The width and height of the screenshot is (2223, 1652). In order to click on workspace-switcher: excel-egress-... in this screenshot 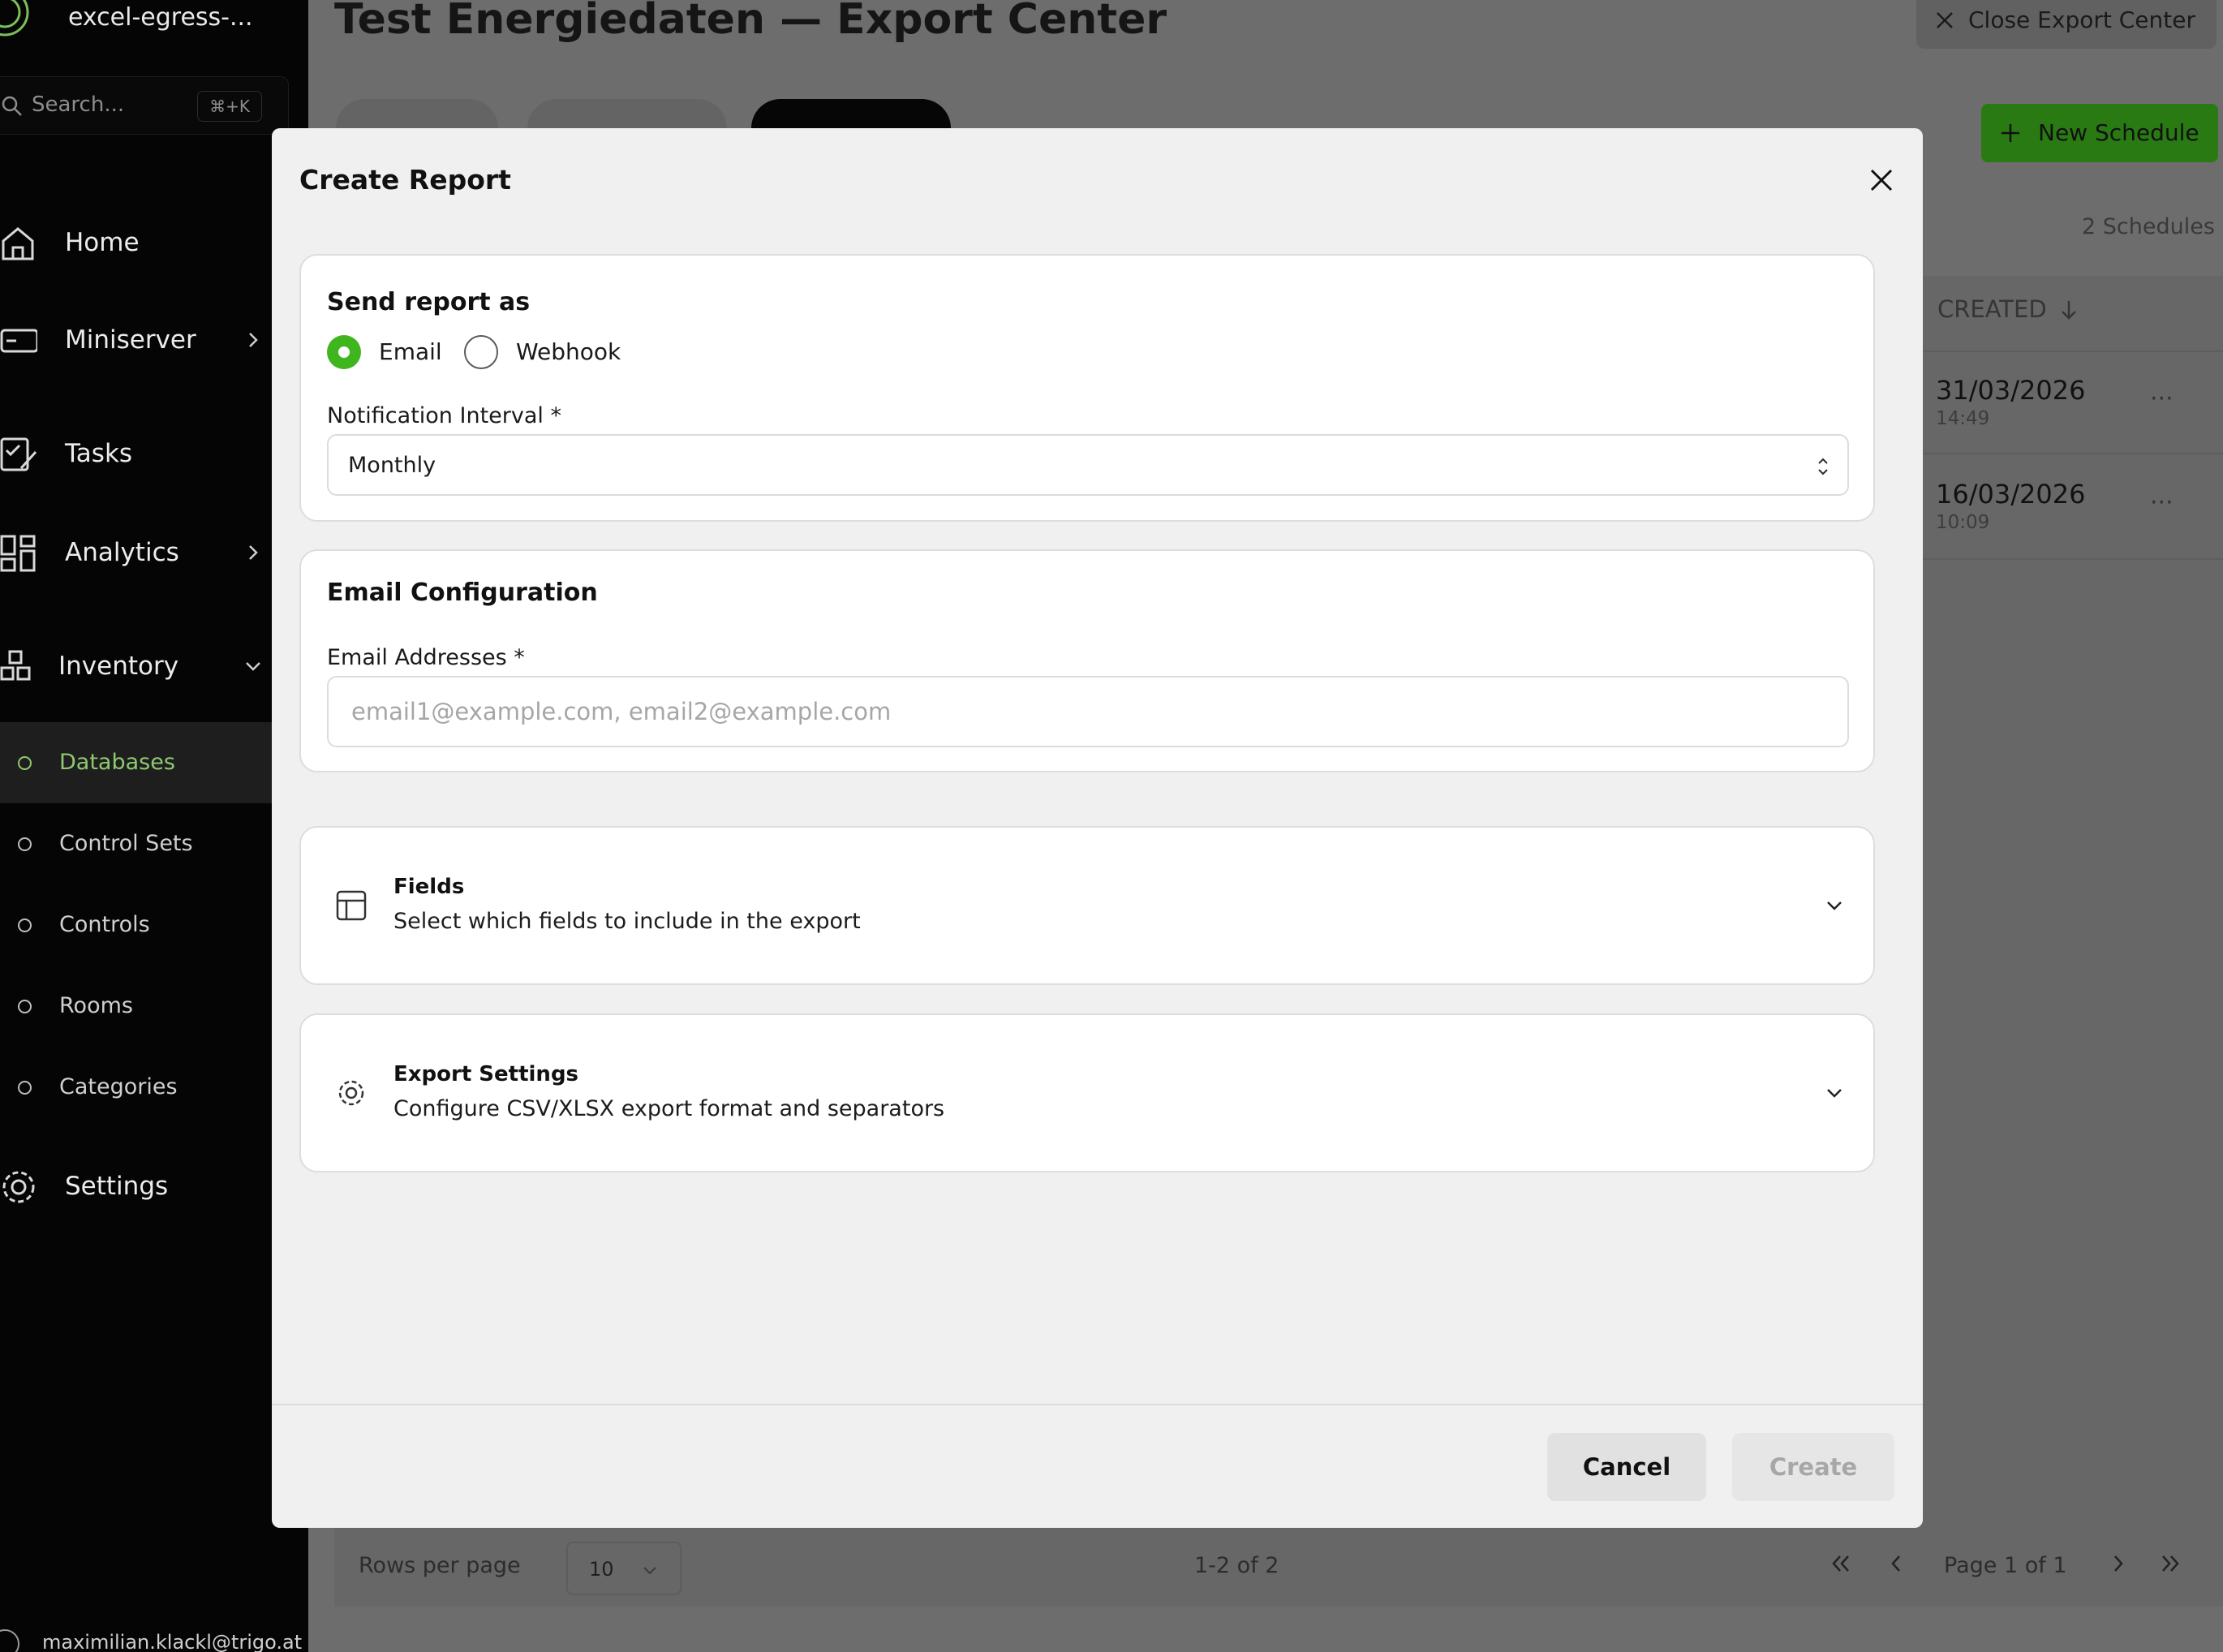, I will do `click(154, 24)`.